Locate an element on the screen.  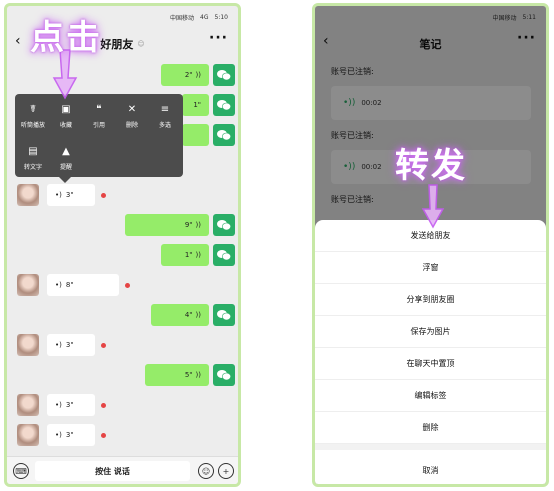
back-icon: ‹ is located at coordinates (18, 41).